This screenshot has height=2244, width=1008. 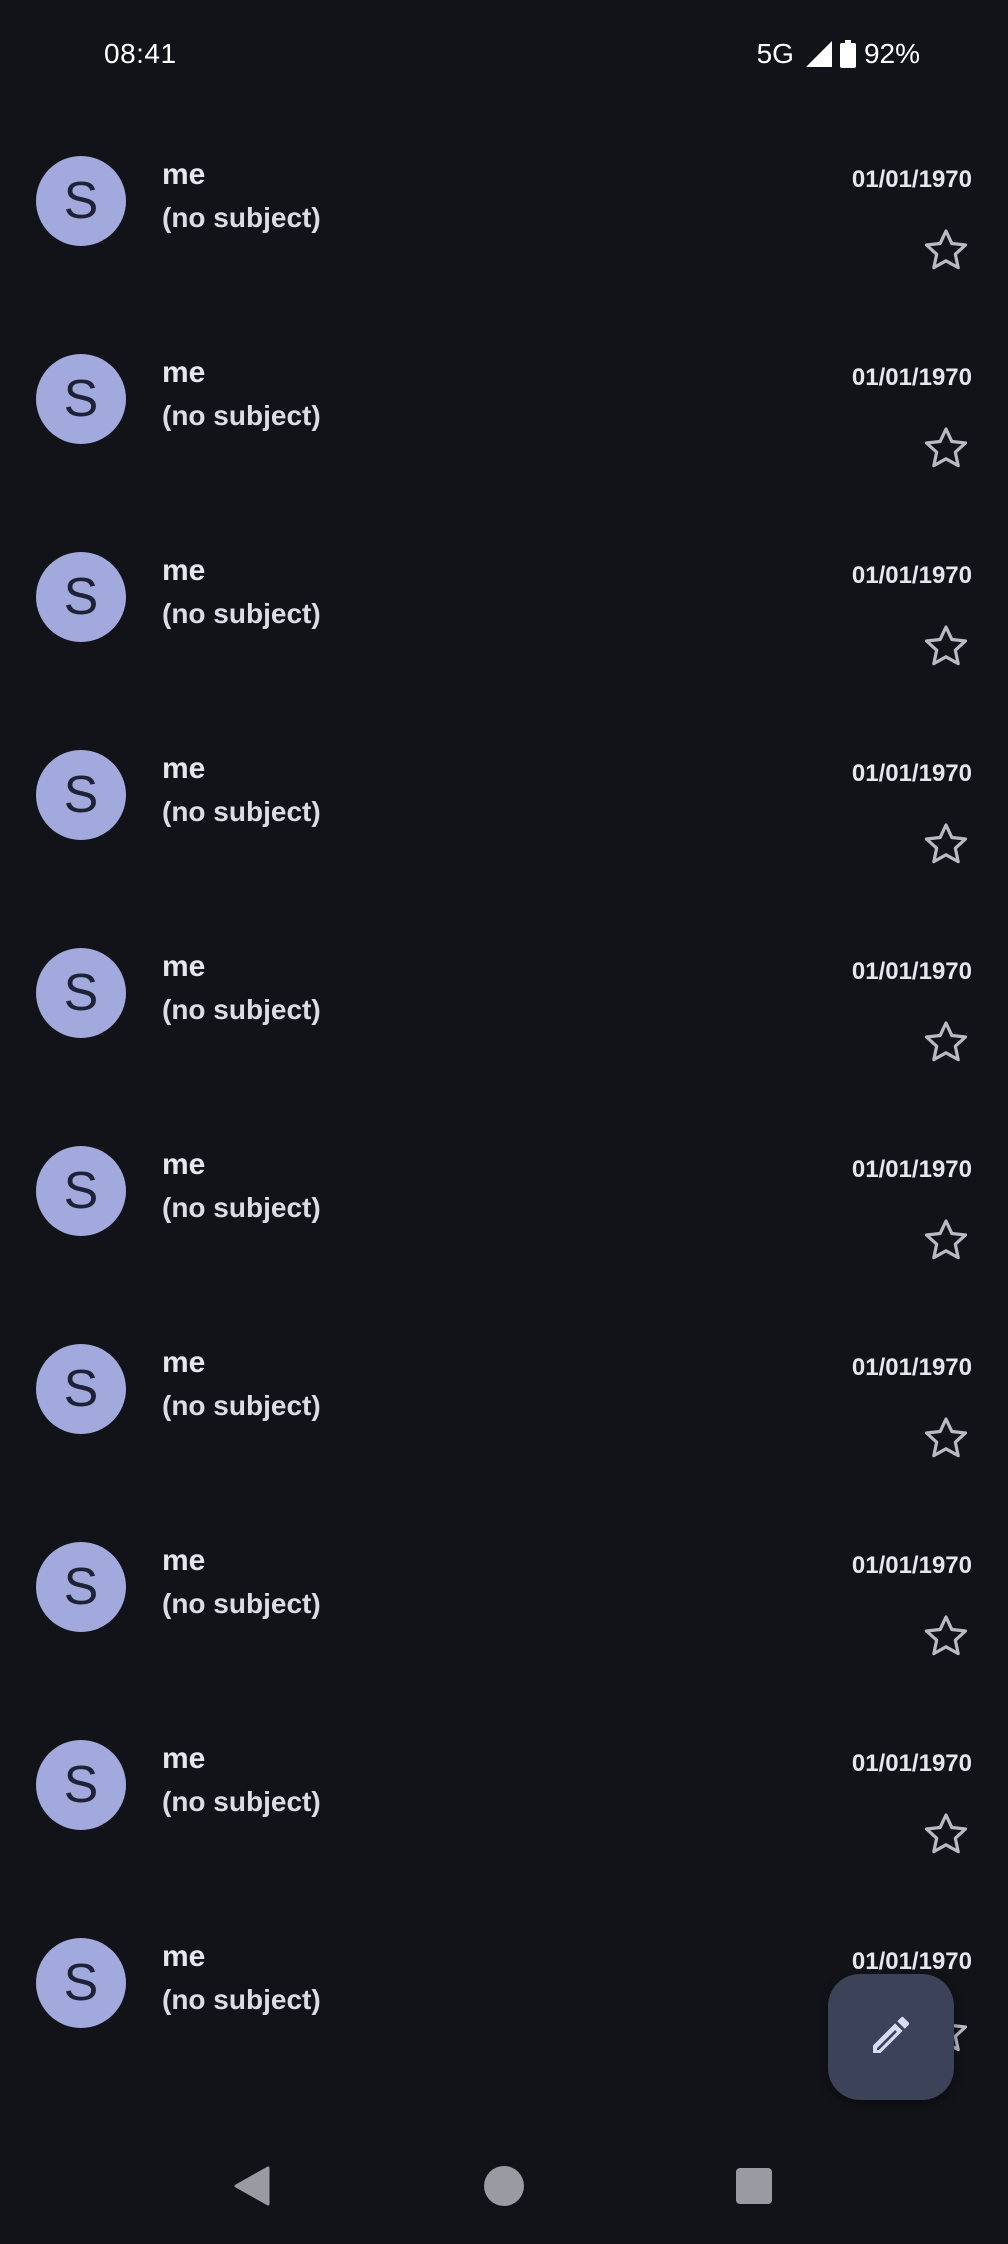 What do you see at coordinates (754, 2186) in the screenshot?
I see `recents-icon` at bounding box center [754, 2186].